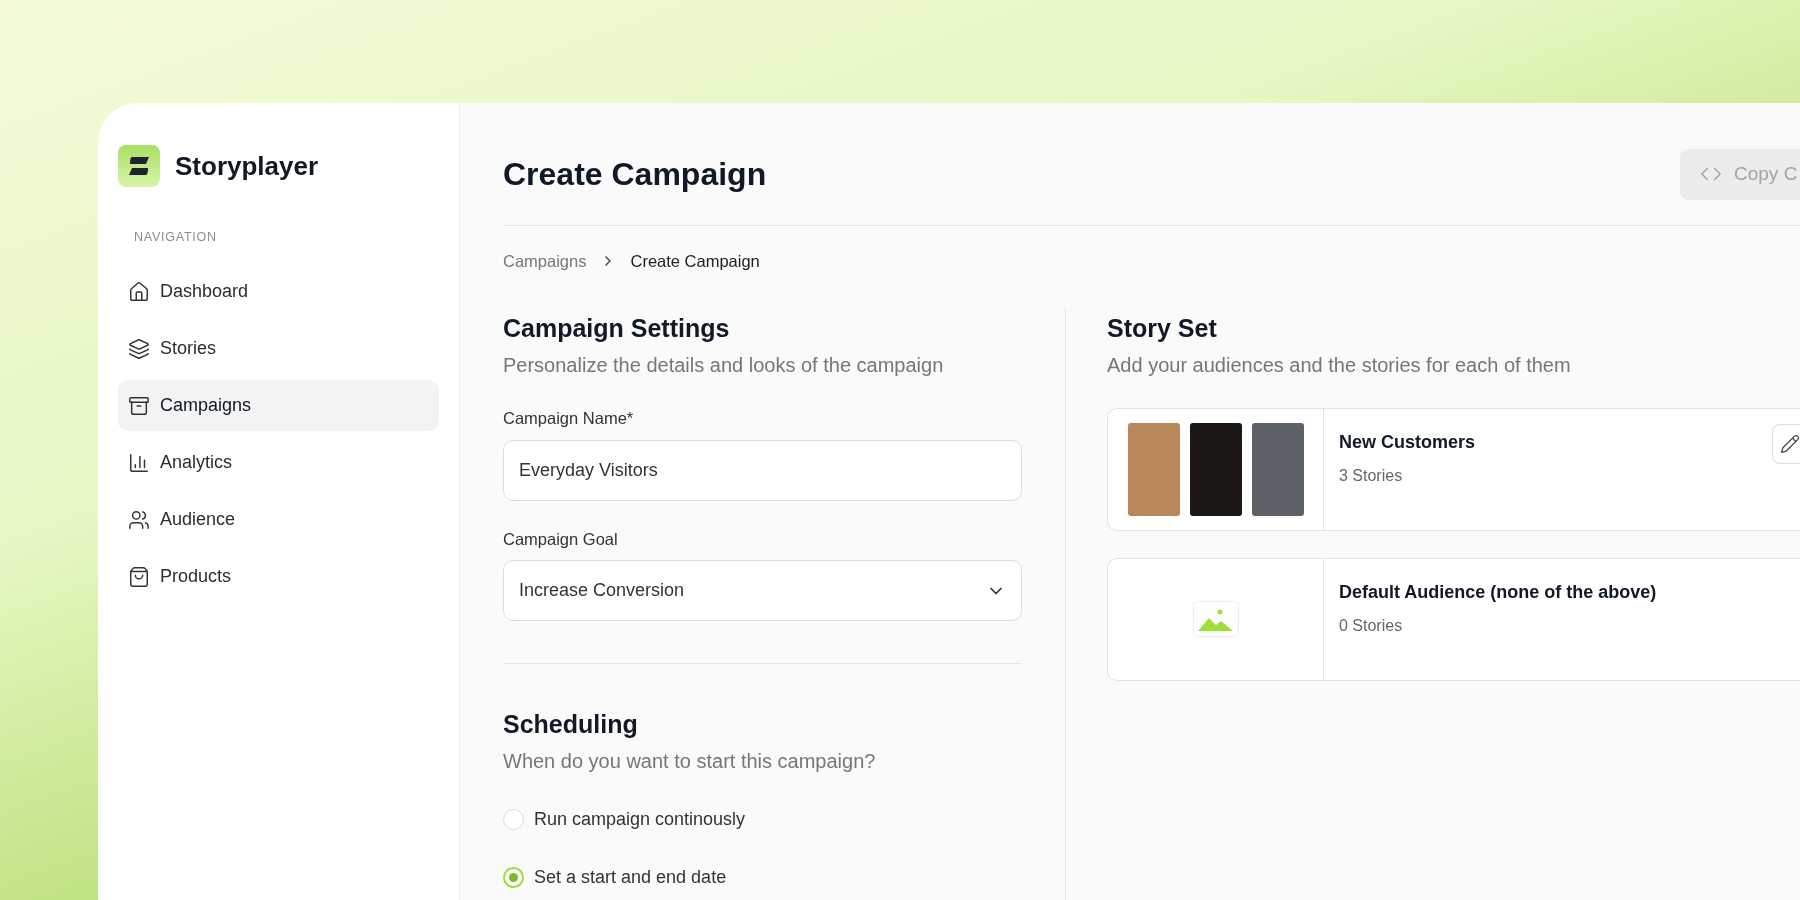 The image size is (1800, 900). What do you see at coordinates (278, 291) in the screenshot?
I see `nav-item: Dashboard` at bounding box center [278, 291].